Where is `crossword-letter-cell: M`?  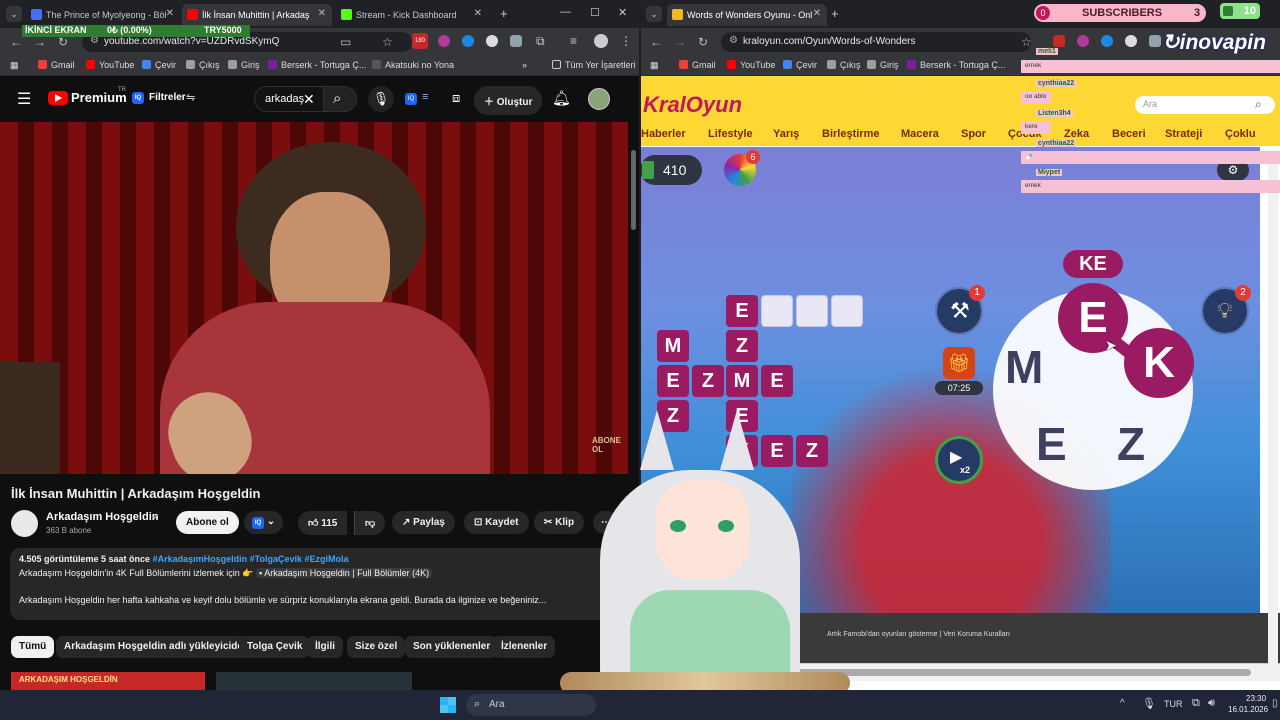 crossword-letter-cell: M is located at coordinates (742, 381).